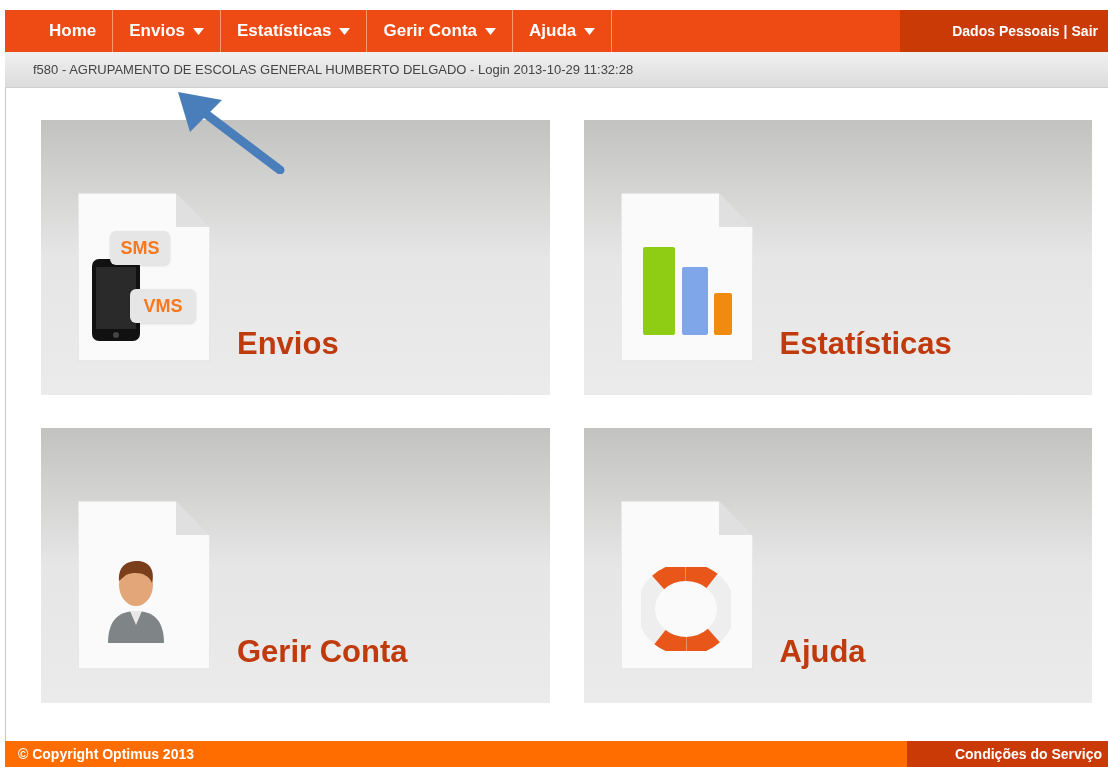 The width and height of the screenshot is (1108, 767). Describe the element at coordinates (163, 306) in the screenshot. I see `speech-bubble: VMS` at that location.